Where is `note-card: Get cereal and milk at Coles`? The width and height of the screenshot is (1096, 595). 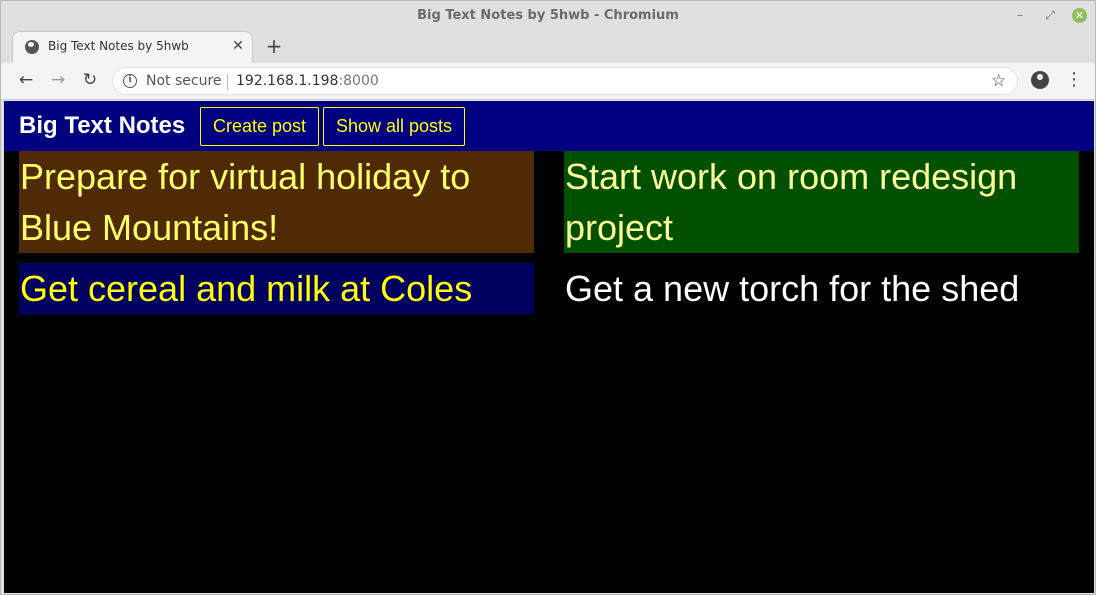
note-card: Get cereal and milk at Coles is located at coordinates (276, 288).